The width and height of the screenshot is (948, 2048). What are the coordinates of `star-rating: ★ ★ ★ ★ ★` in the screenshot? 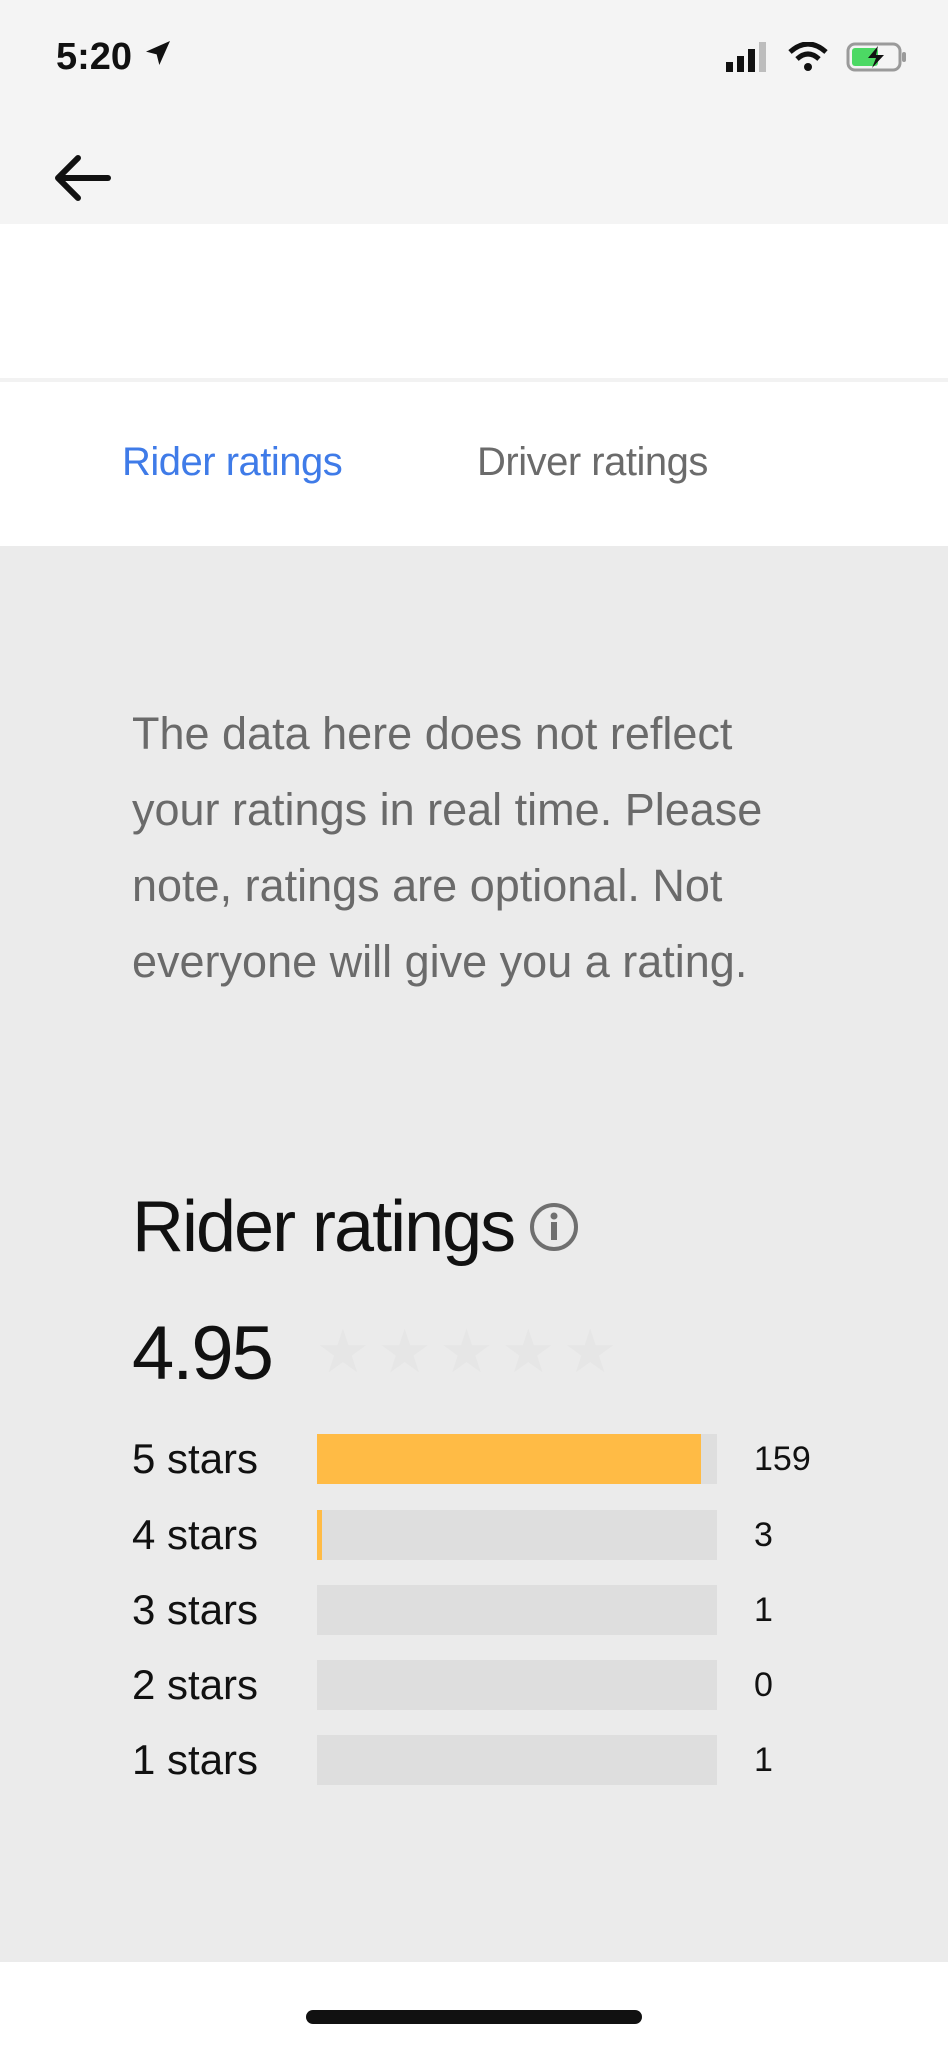 It's located at (466, 1352).